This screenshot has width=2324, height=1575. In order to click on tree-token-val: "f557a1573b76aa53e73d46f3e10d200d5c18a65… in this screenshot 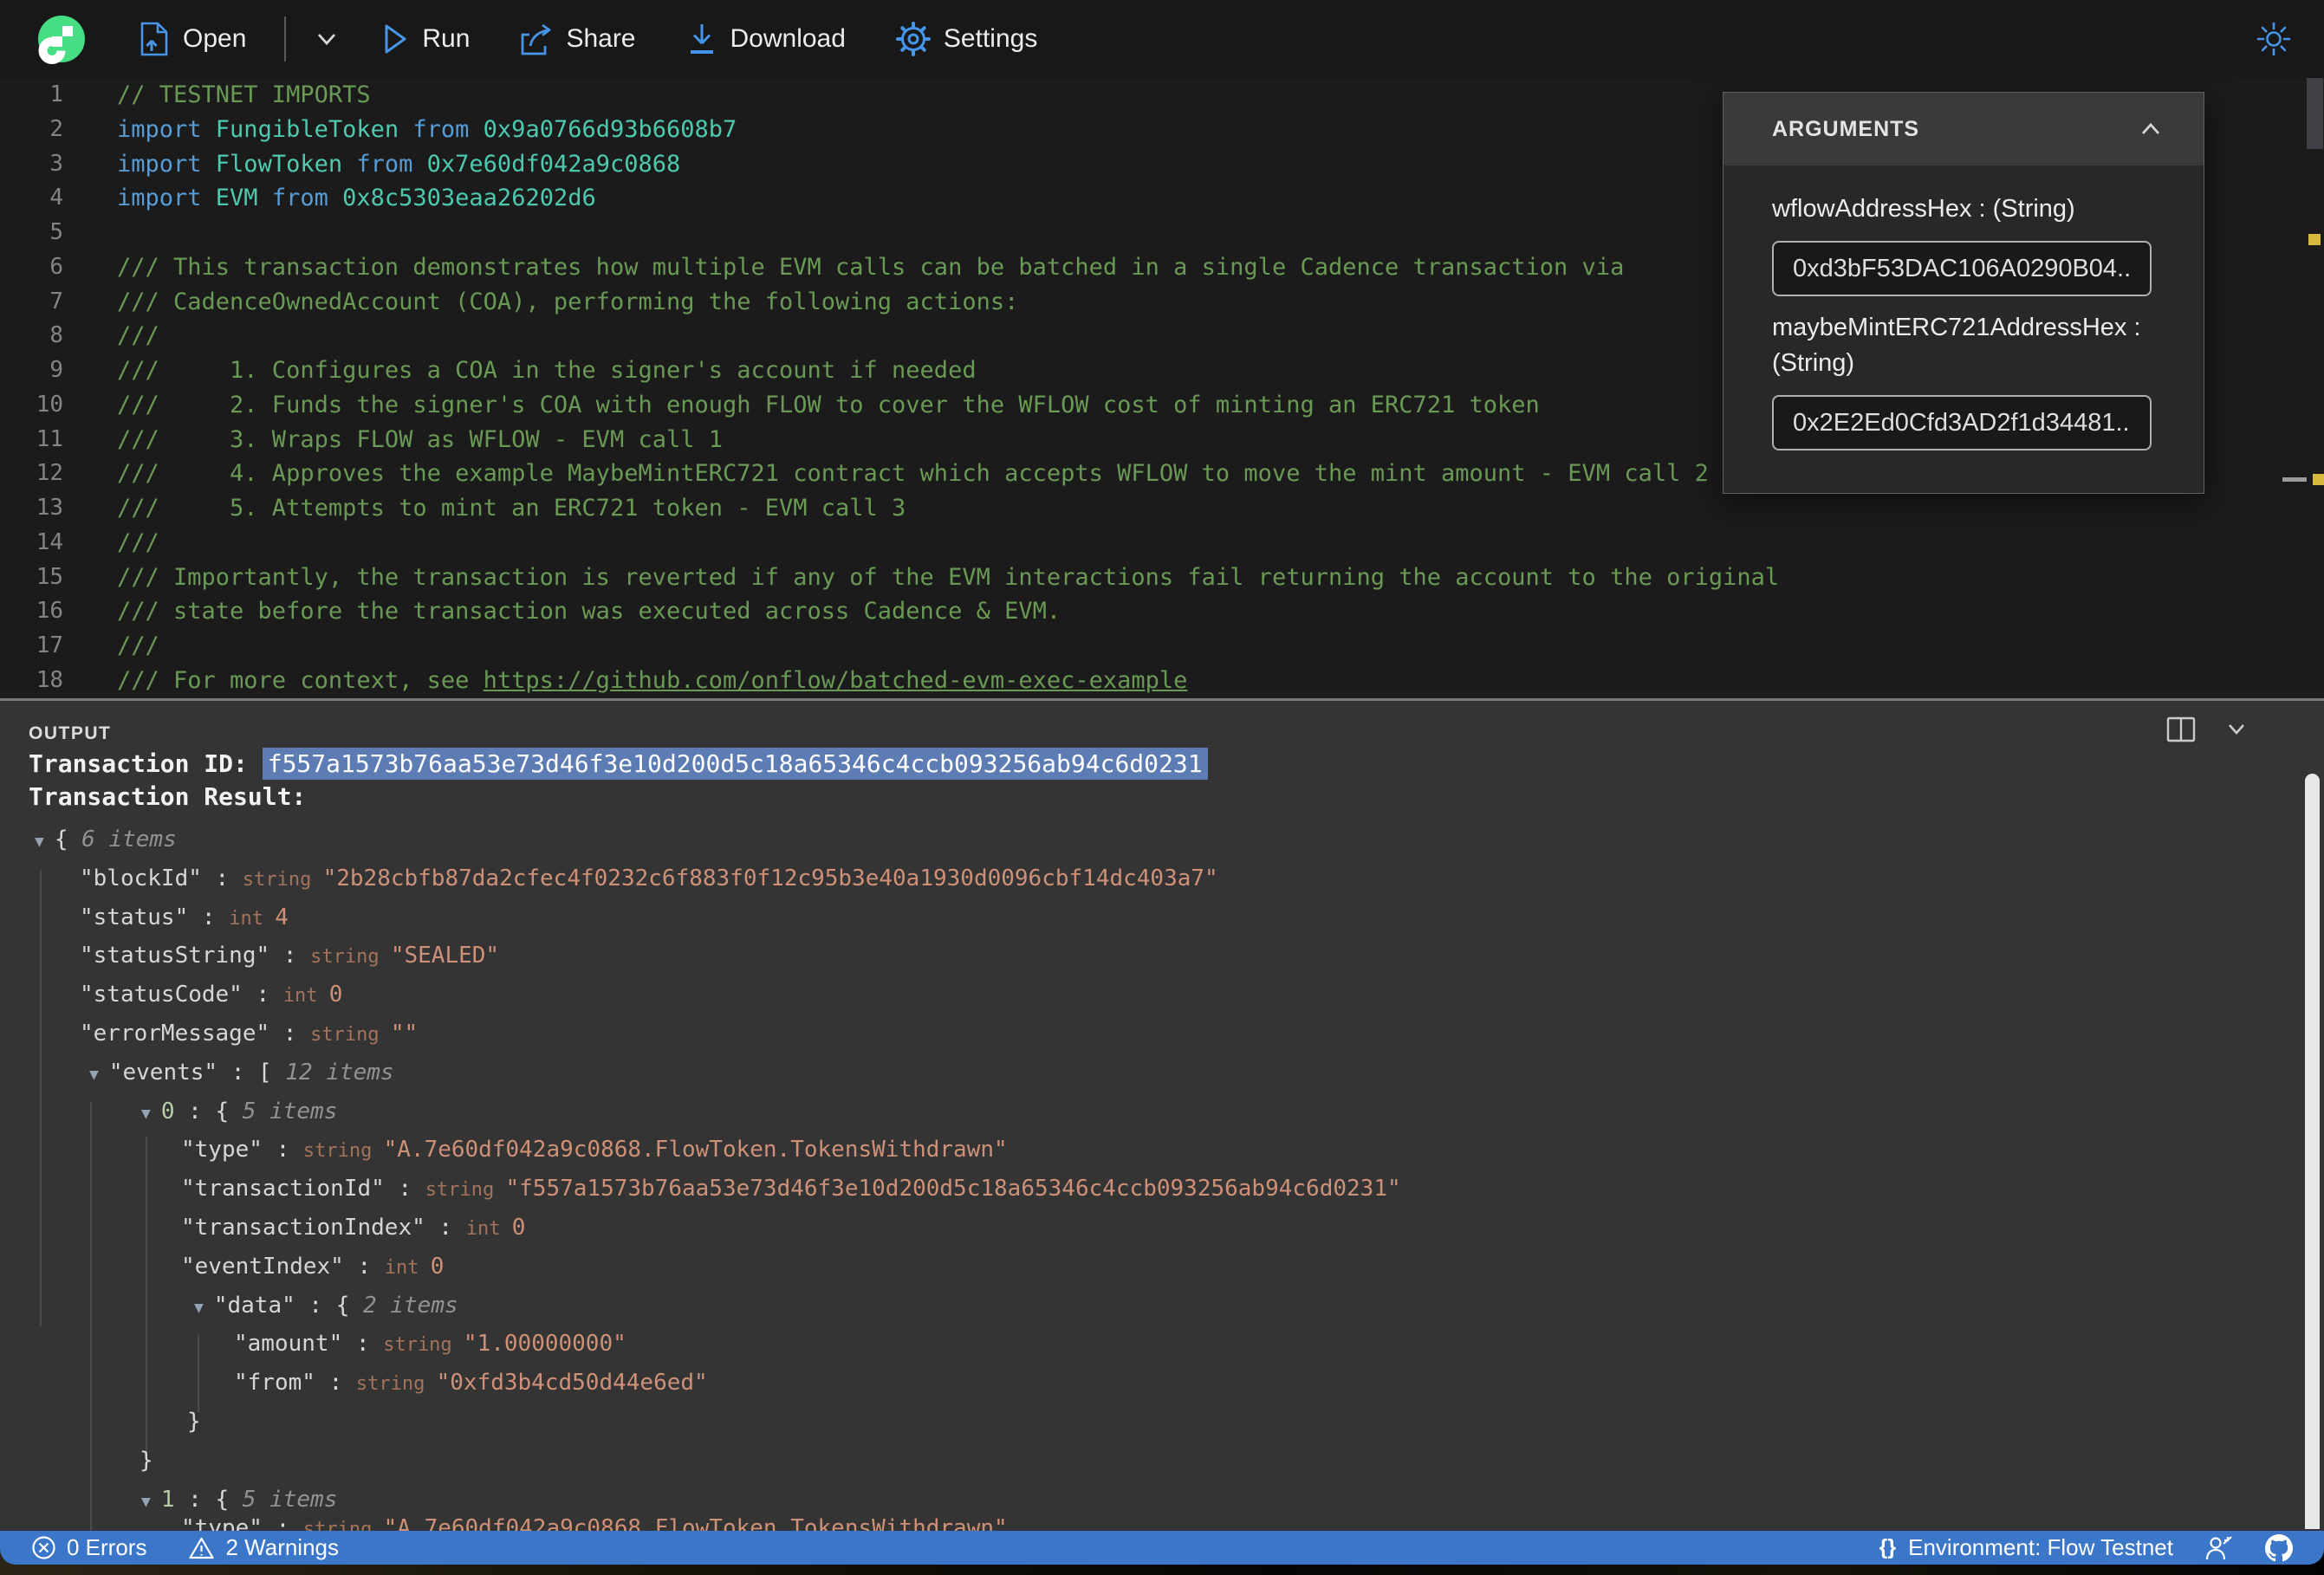, I will do `click(953, 1189)`.